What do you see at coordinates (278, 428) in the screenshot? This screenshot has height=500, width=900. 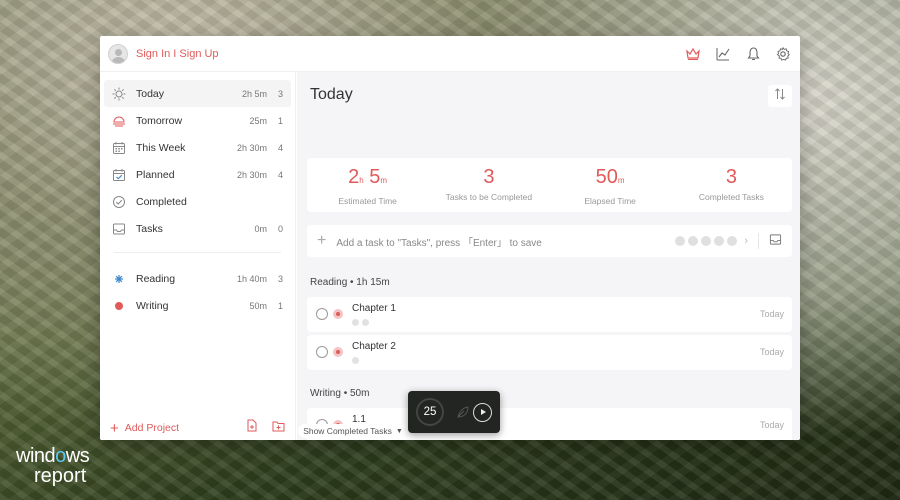 I see `add-folder-icon` at bounding box center [278, 428].